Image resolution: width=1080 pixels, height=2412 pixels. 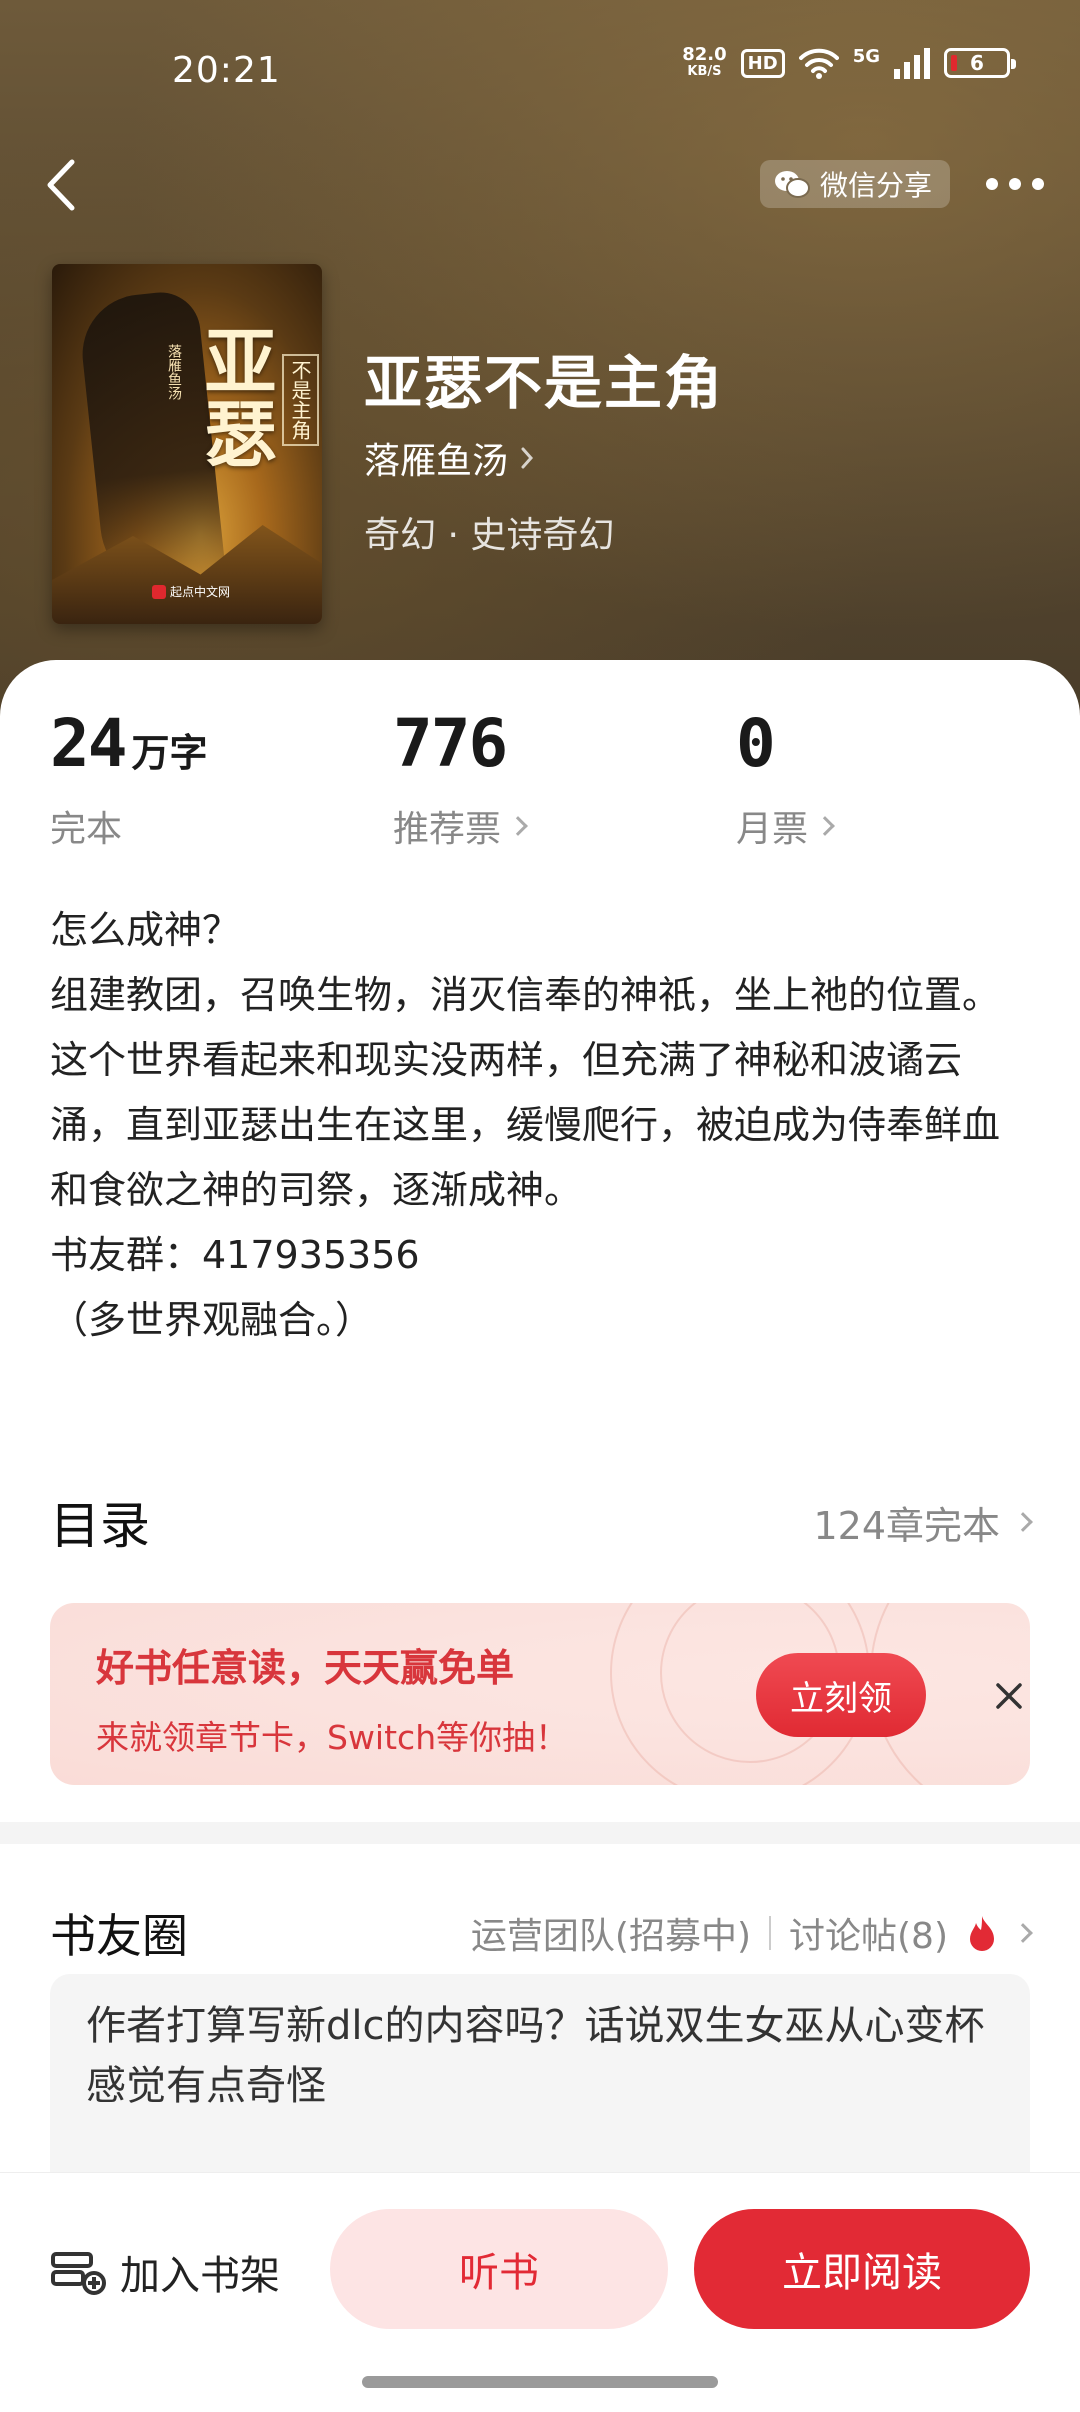 I want to click on post-preview-card: 作者打算写新dlc的内容吗？话说双生女巫从心变杯感觉有点奇怪, so click(x=540, y=2084).